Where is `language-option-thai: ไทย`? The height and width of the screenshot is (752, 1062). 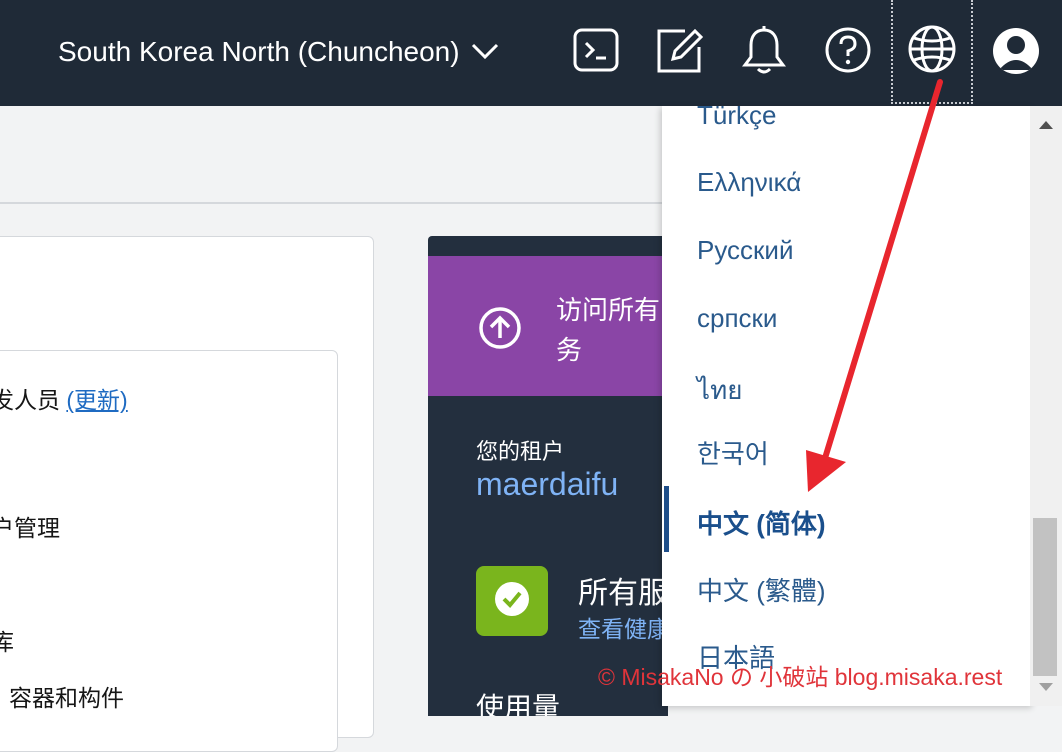 language-option-thai: ไทย is located at coordinates (719, 390).